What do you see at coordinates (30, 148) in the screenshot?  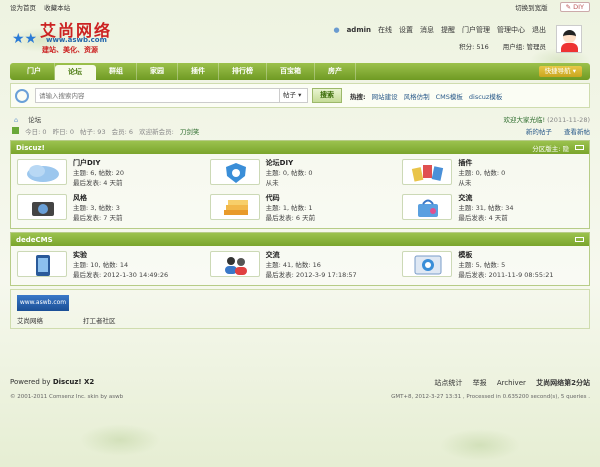 I see `category-title: Discuz!` at bounding box center [30, 148].